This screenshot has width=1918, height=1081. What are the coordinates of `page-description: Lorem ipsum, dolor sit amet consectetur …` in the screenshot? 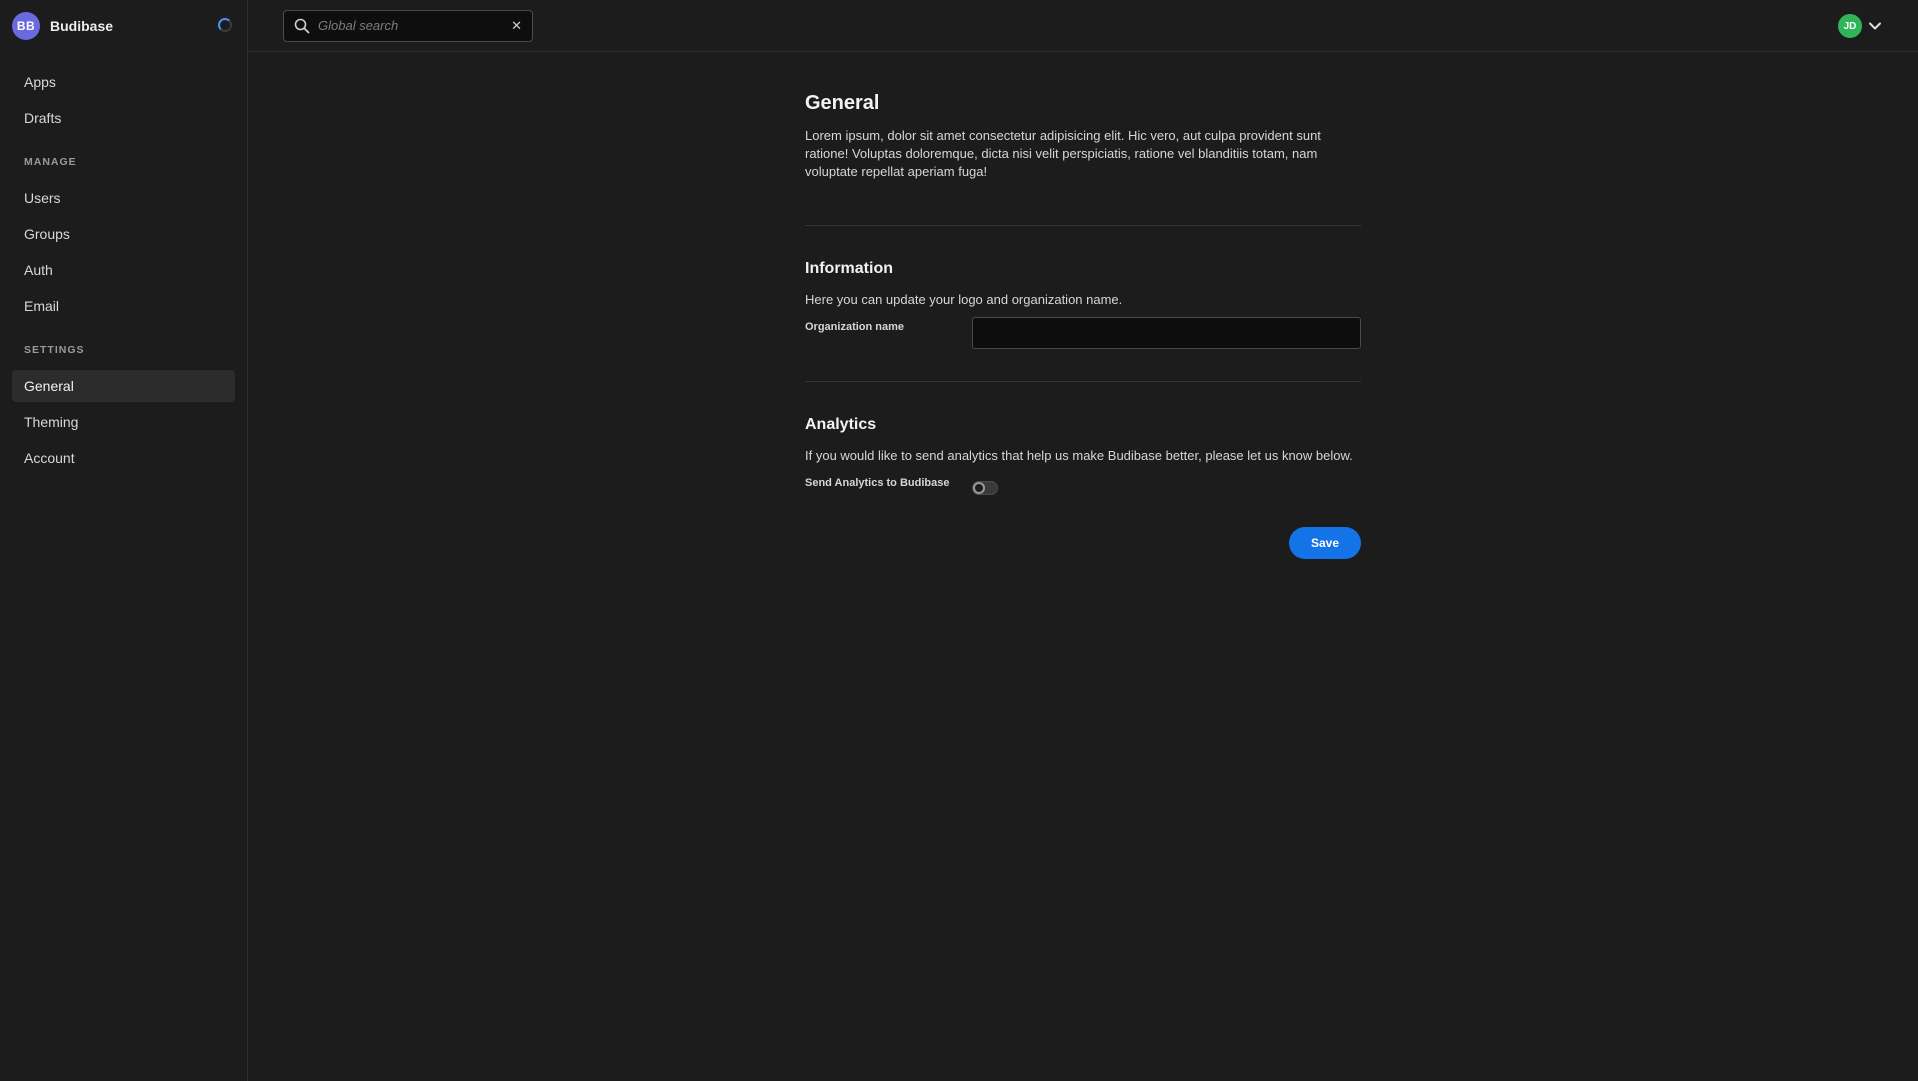 It's located at (1063, 153).